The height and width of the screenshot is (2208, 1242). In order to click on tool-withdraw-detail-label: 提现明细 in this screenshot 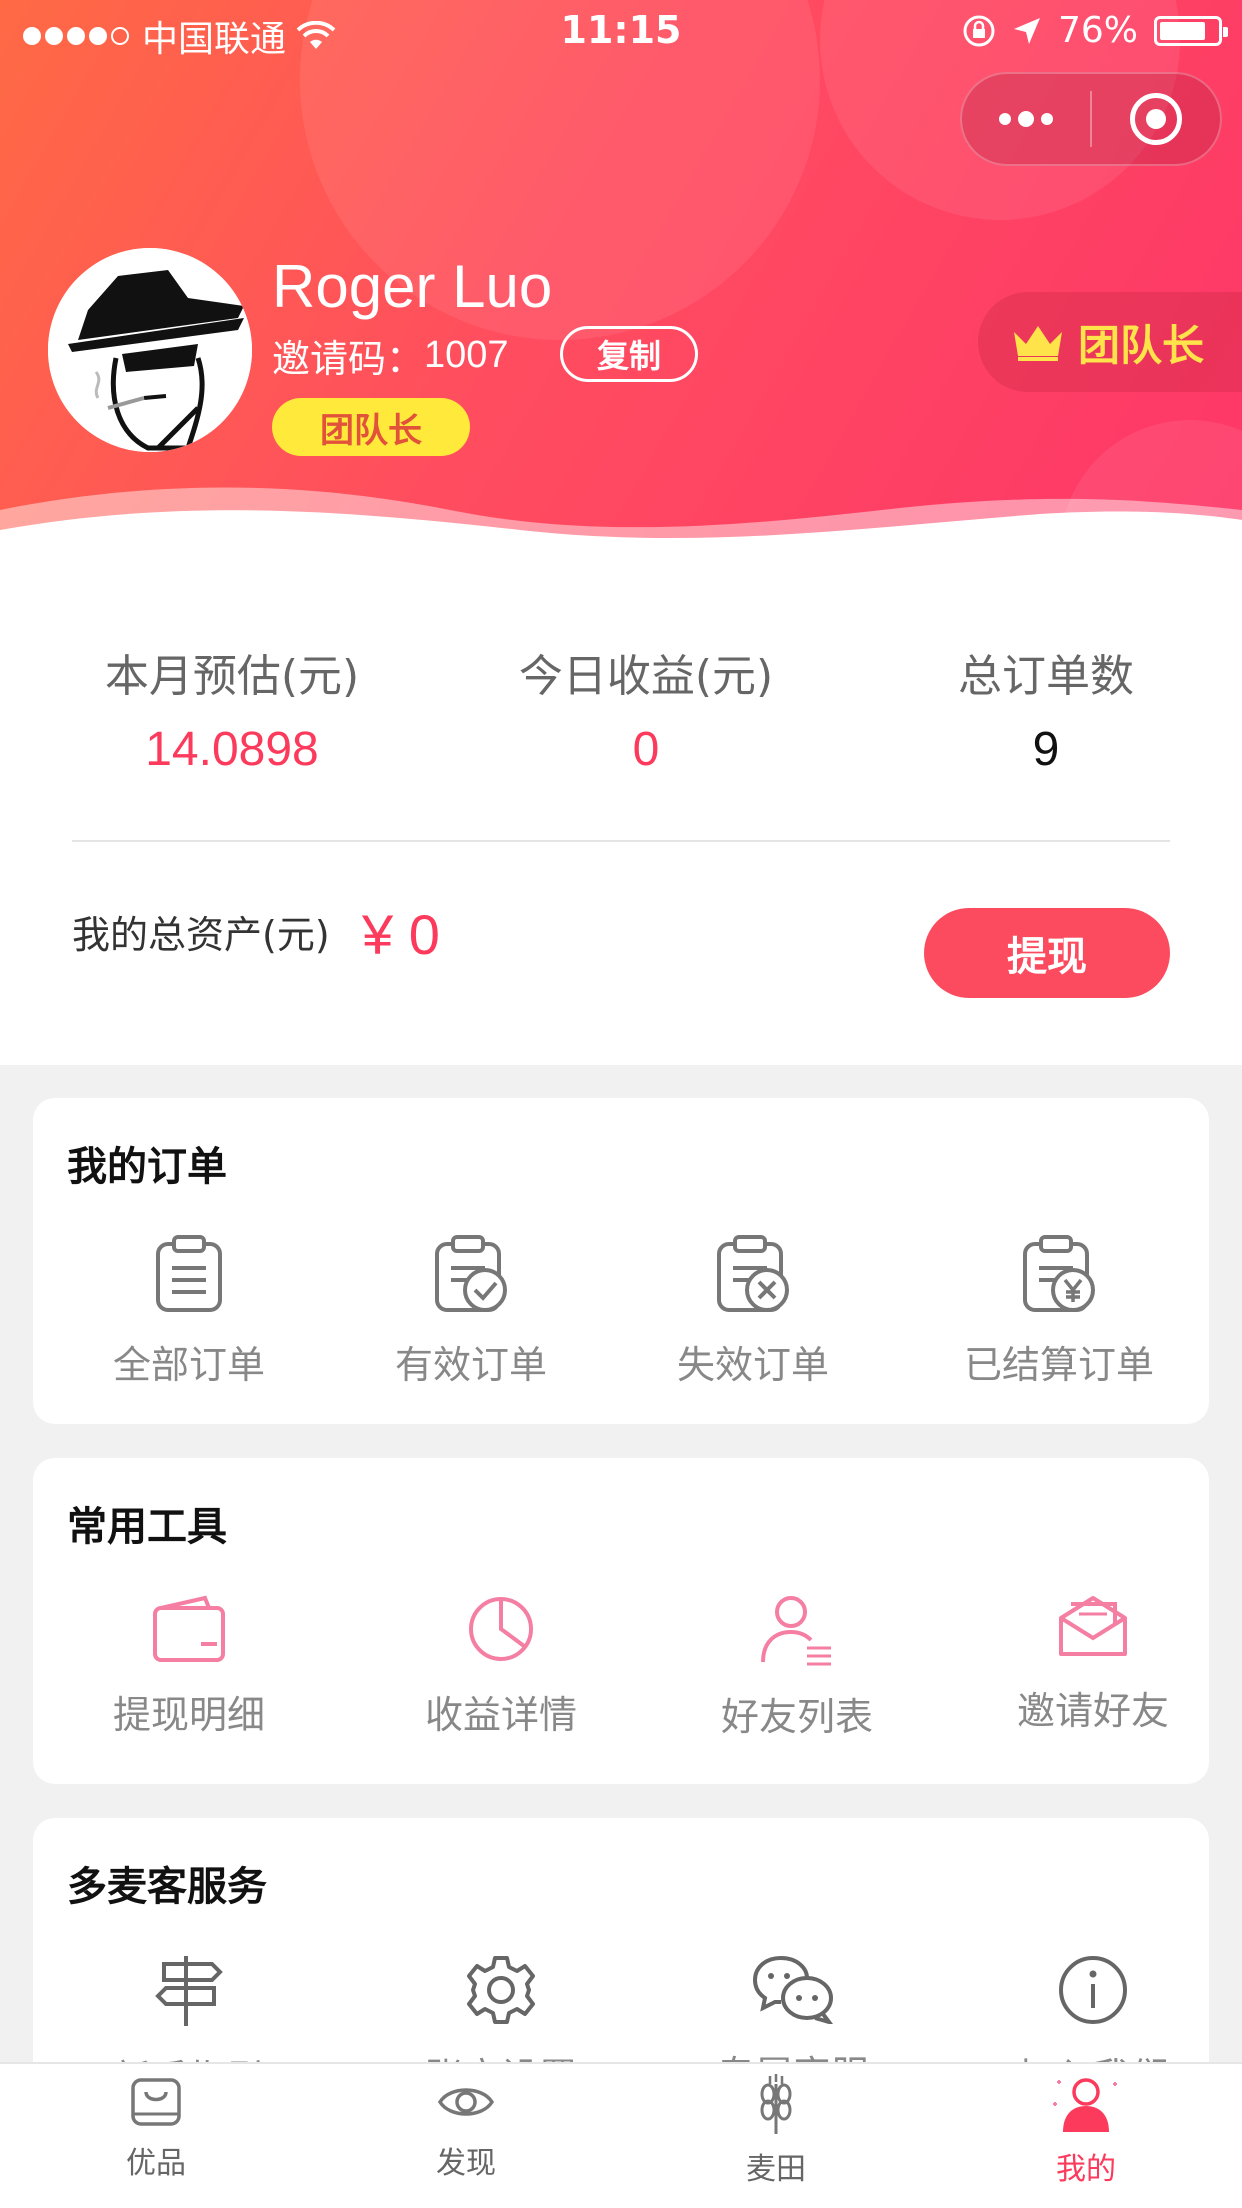, I will do `click(188, 1715)`.